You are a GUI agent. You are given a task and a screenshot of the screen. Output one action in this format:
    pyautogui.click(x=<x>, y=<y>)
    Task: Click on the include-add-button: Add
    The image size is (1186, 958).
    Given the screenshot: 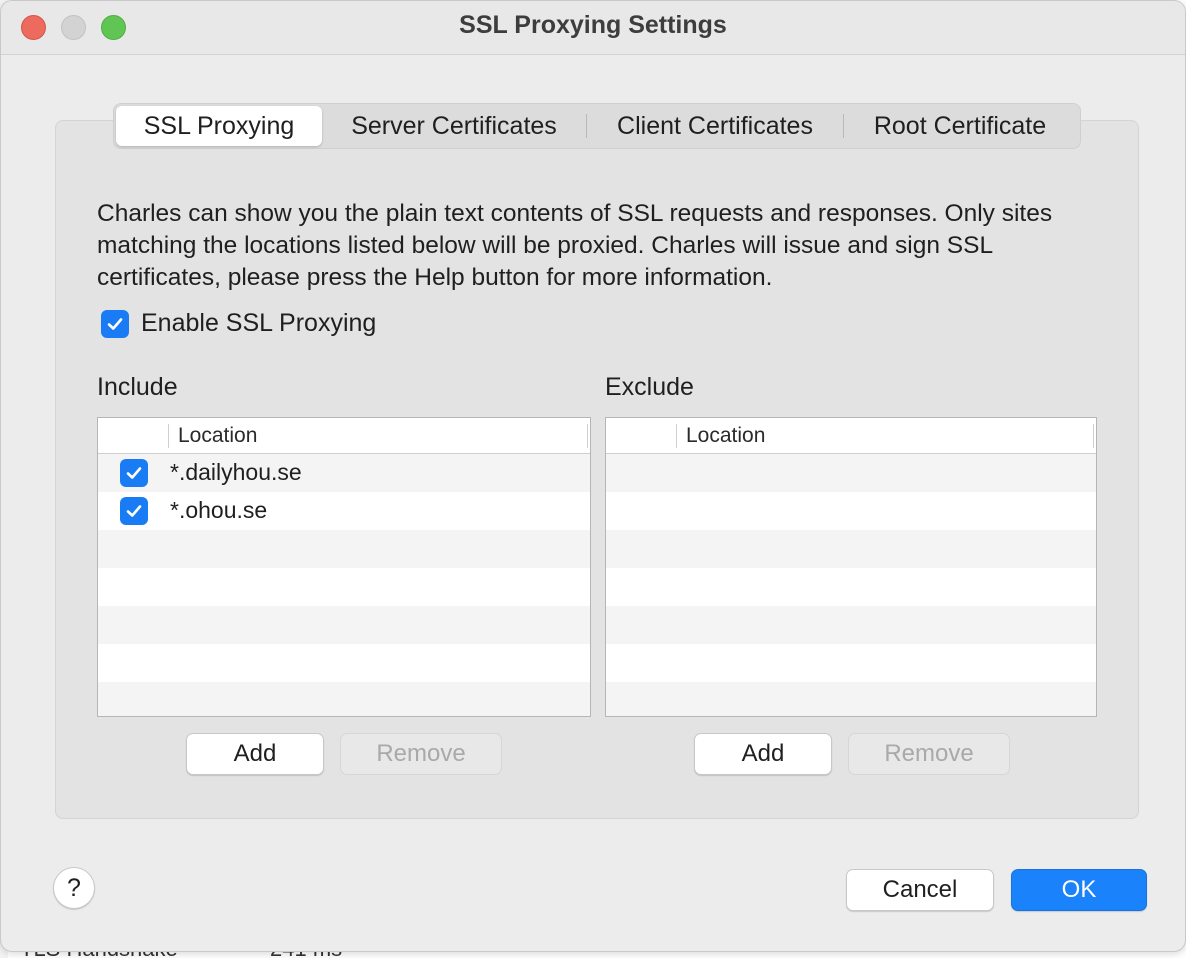 What is the action you would take?
    pyautogui.click(x=255, y=754)
    